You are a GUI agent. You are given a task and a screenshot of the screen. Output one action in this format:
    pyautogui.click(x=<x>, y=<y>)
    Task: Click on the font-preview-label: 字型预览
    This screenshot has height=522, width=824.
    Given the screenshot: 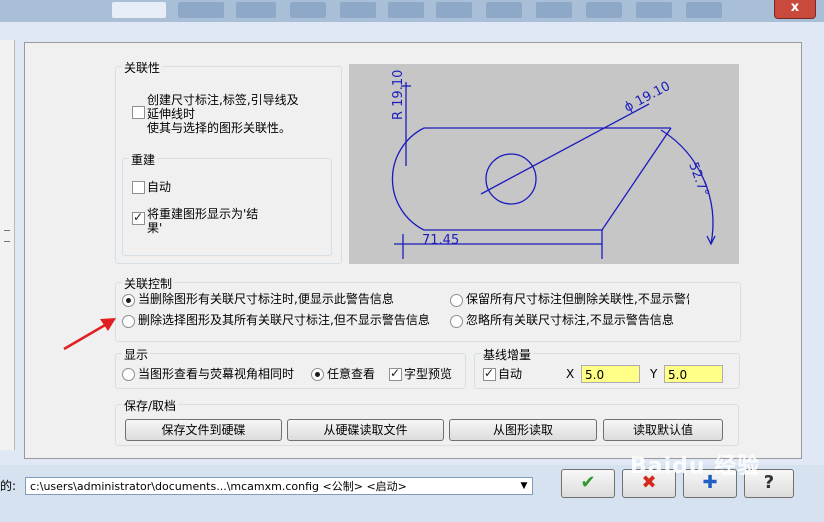 What is the action you would take?
    pyautogui.click(x=428, y=374)
    